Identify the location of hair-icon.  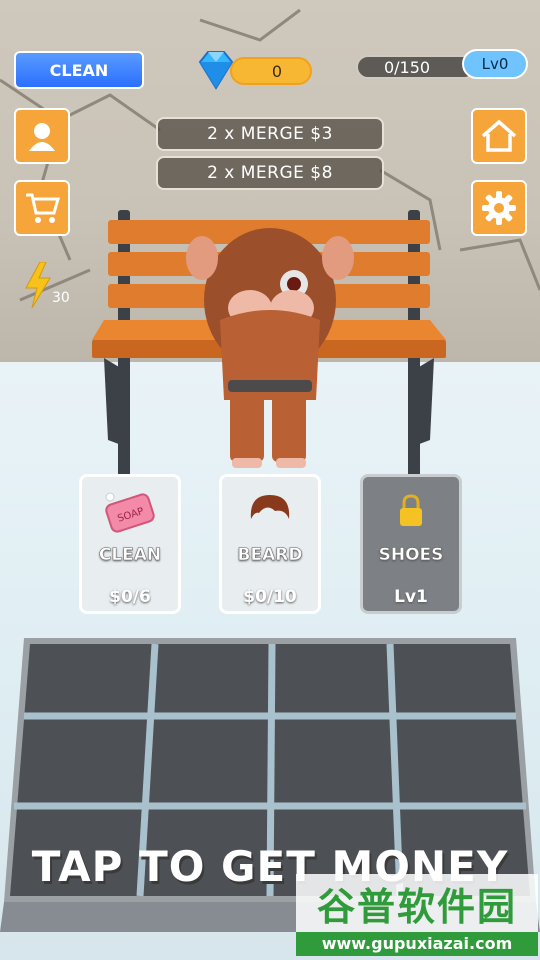
(270, 507).